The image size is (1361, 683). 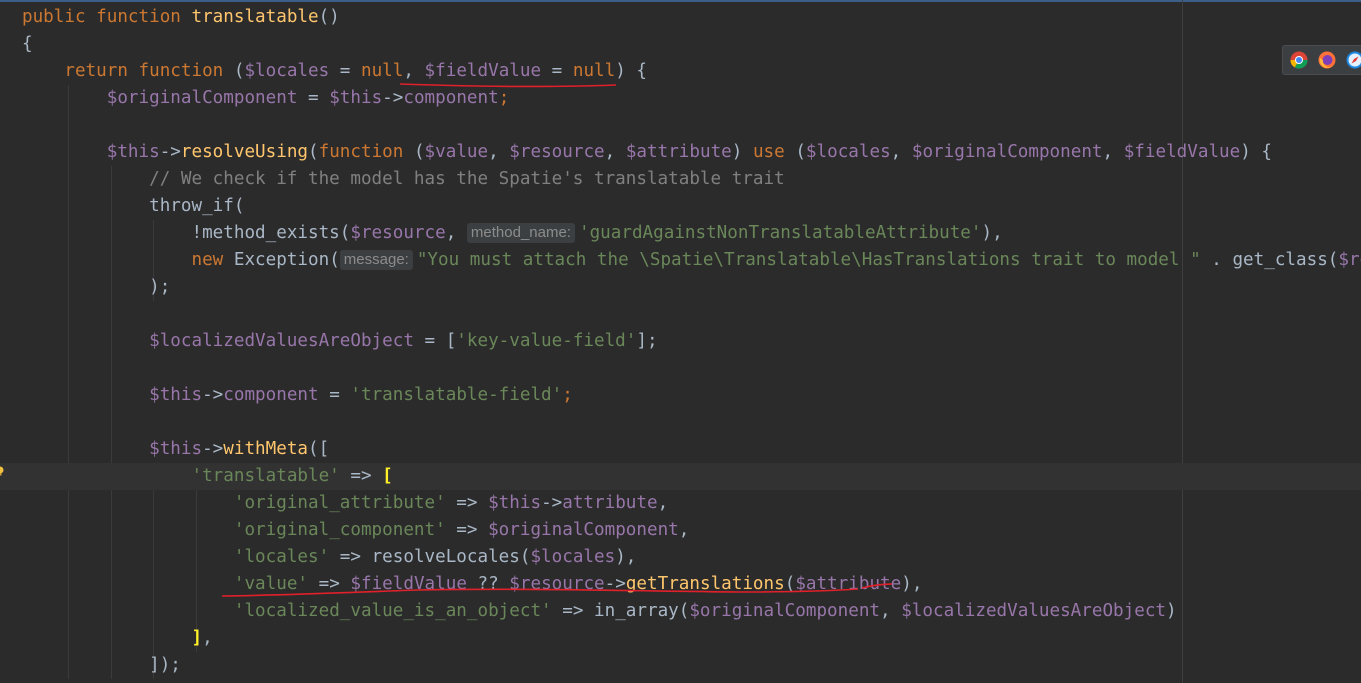 What do you see at coordinates (680, 206) in the screenshot?
I see `code-line: throw_if(` at bounding box center [680, 206].